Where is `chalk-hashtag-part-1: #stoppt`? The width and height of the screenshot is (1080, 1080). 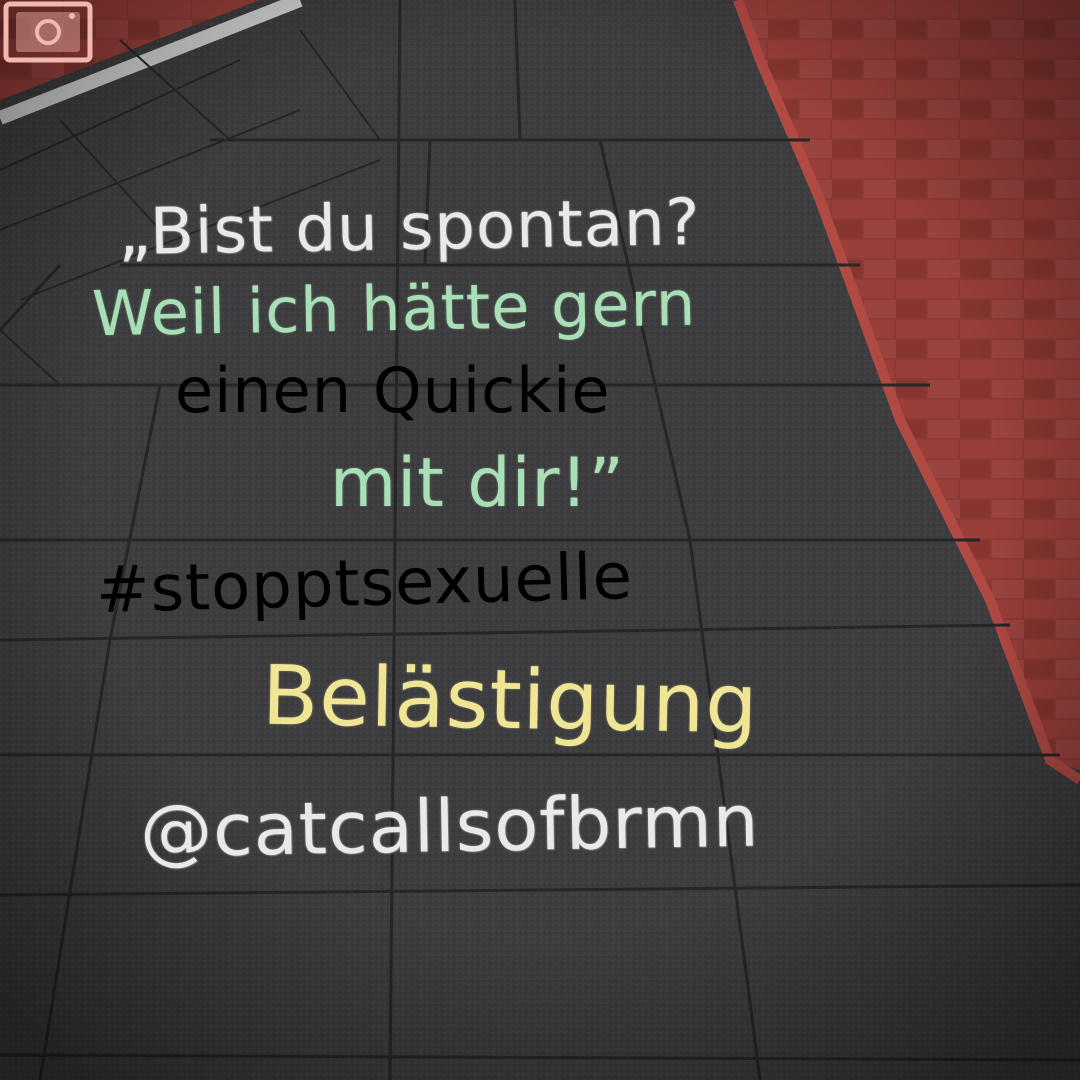
chalk-hashtag-part-1: #stoppt is located at coordinates (228, 588).